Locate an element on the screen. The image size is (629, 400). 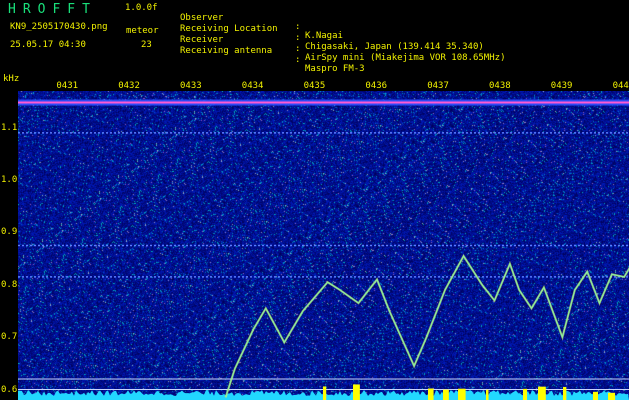
x-tick-label: 0433 is located at coordinates (191, 86).